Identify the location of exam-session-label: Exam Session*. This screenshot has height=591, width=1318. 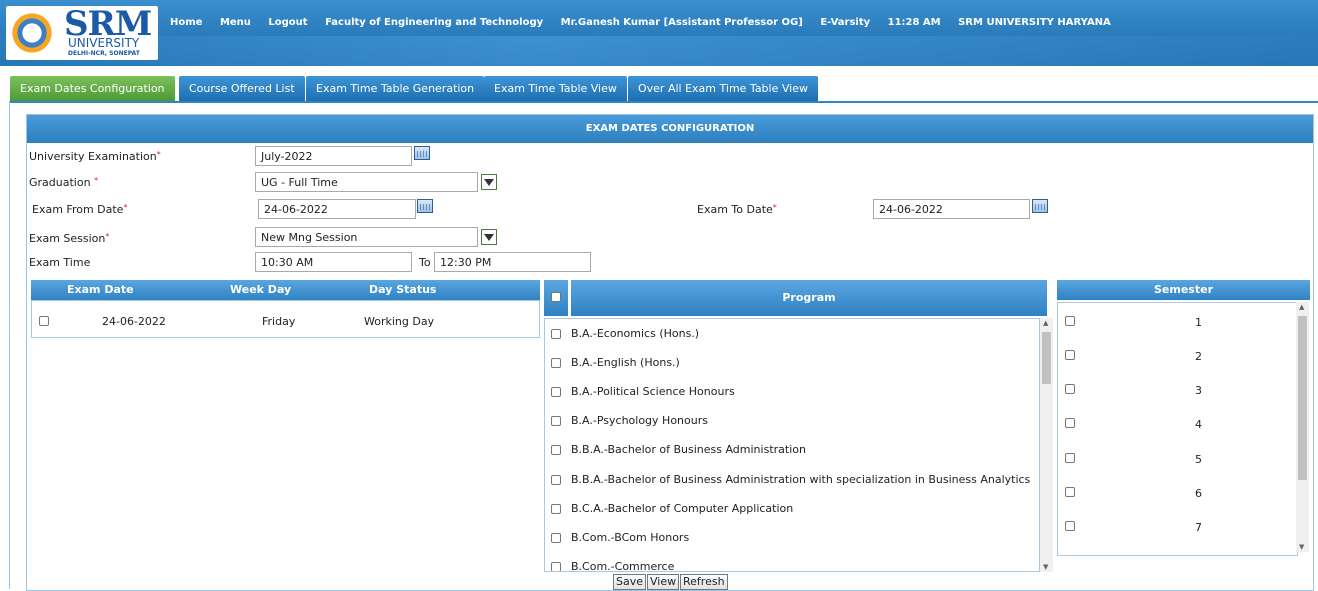
(69, 238).